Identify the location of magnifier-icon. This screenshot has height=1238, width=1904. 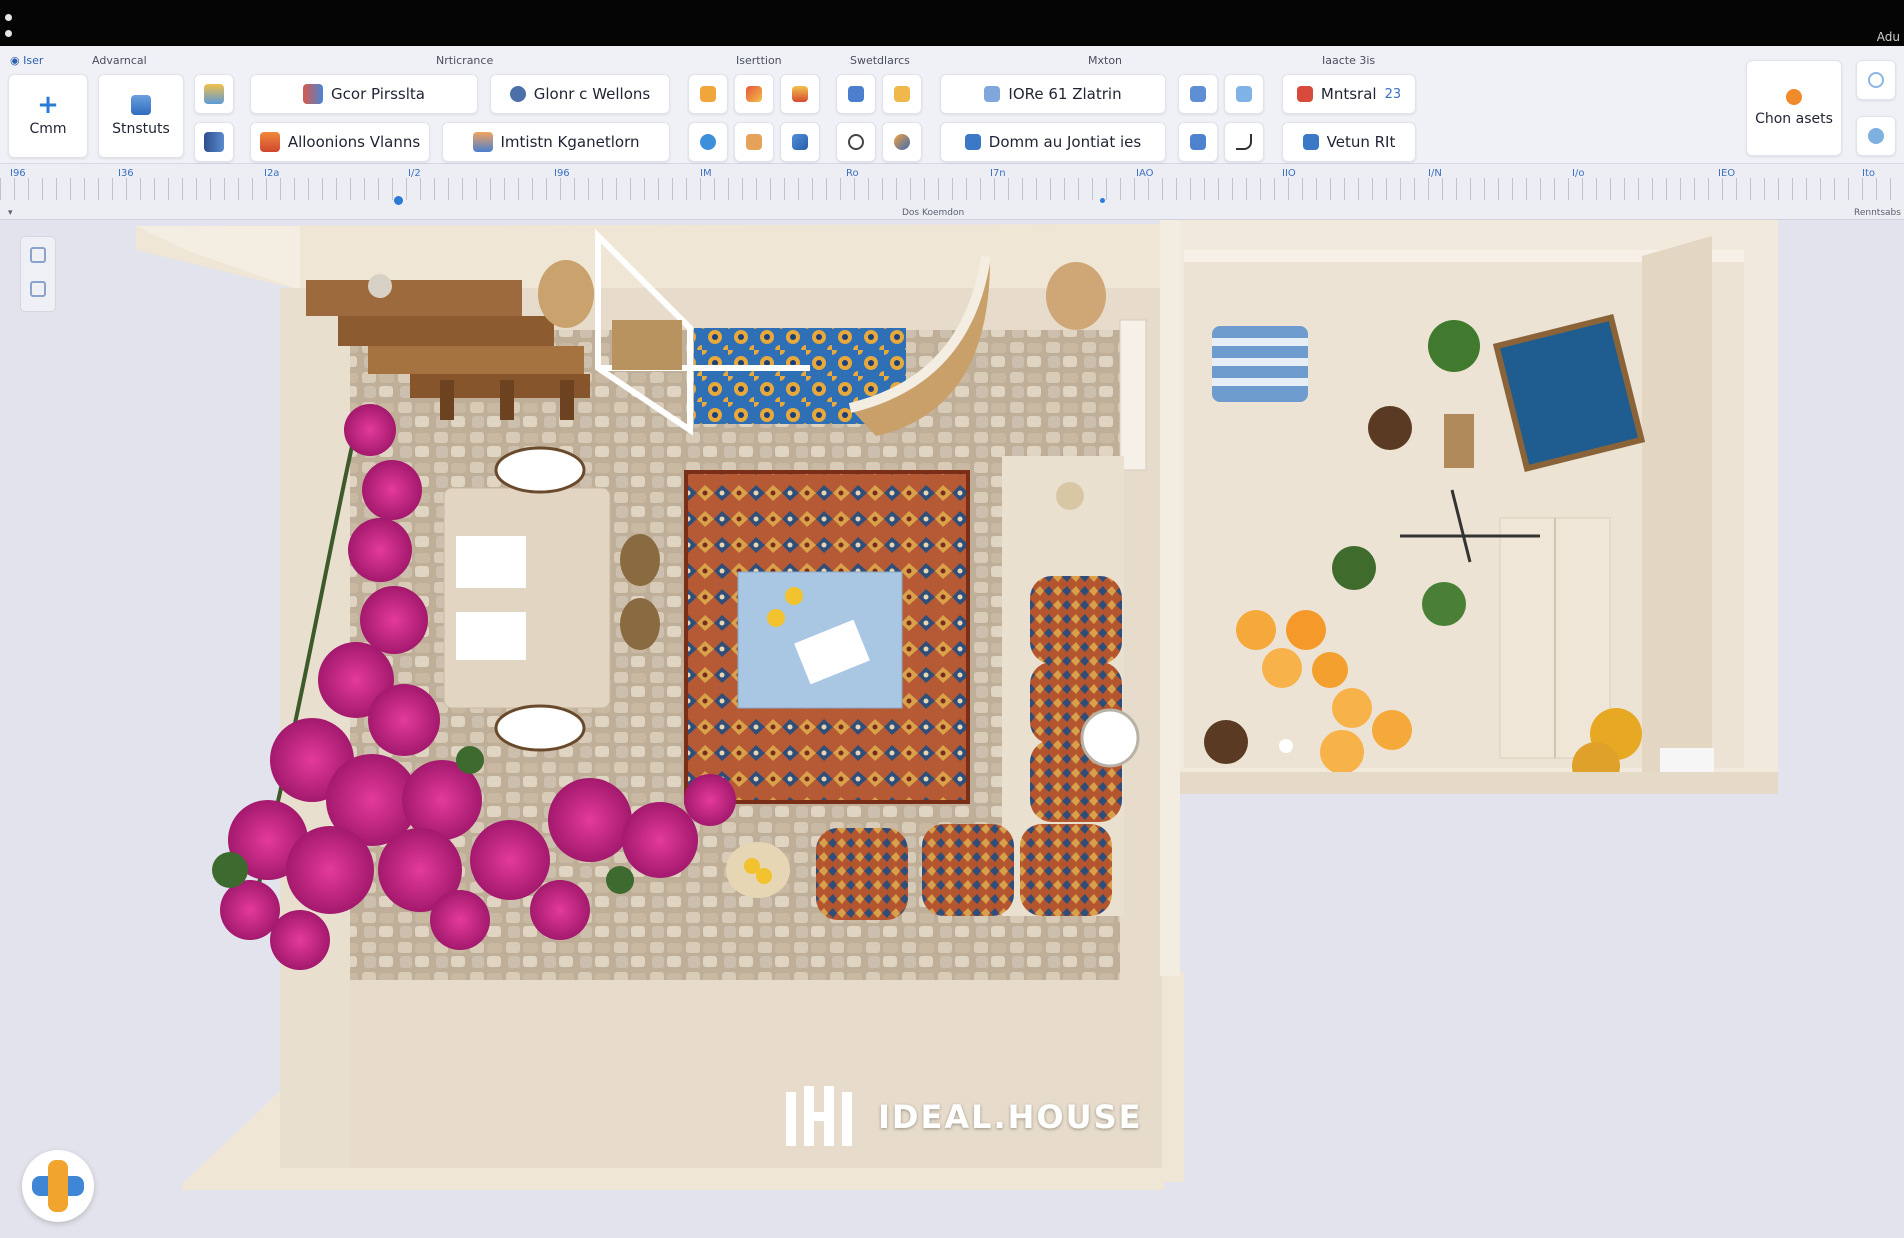
(856, 142).